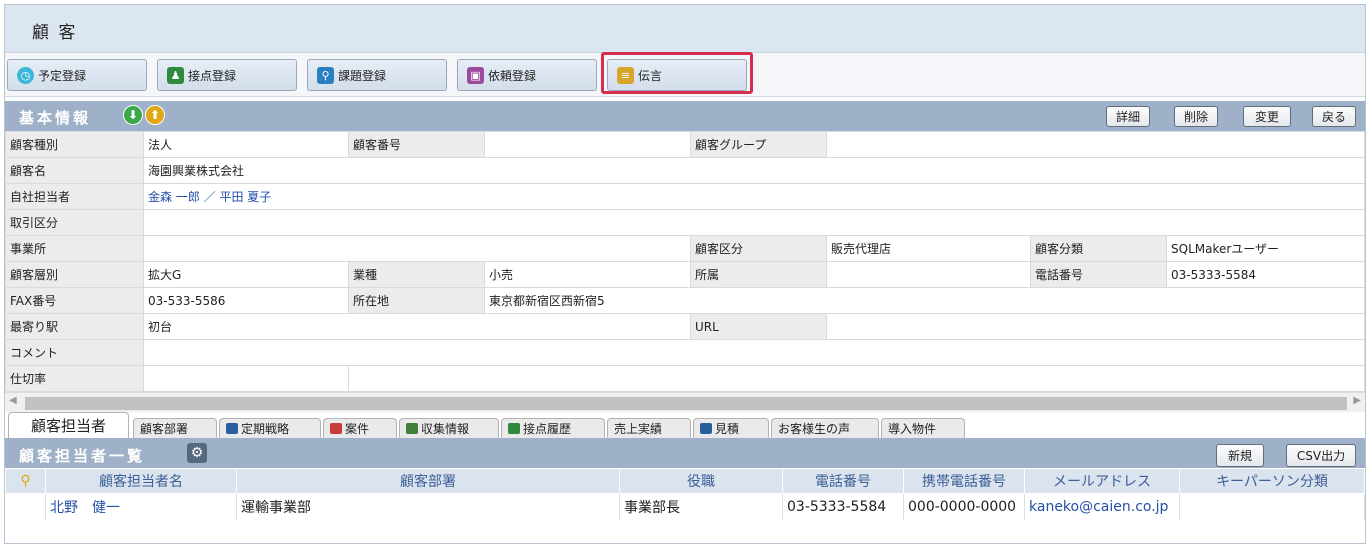 The width and height of the screenshot is (1369, 546). I want to click on column-header: 電話番号, so click(843, 481).